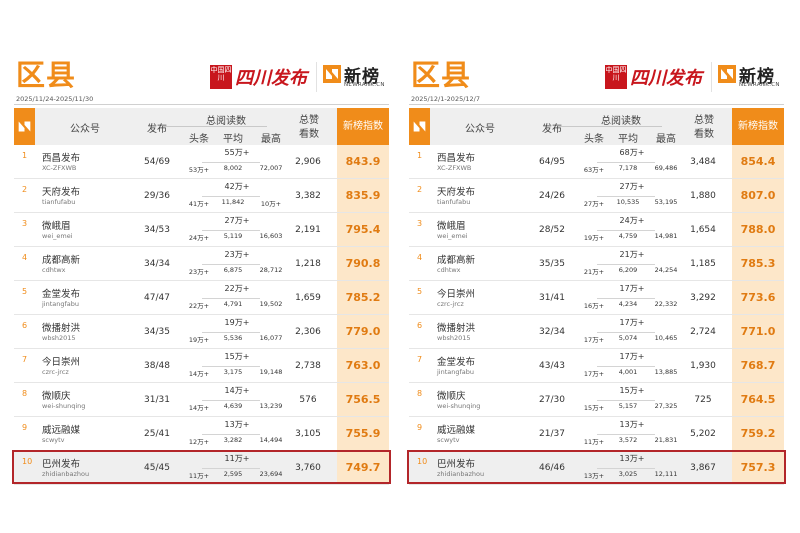 The width and height of the screenshot is (800, 533). Describe the element at coordinates (237, 152) in the screenshot. I see `total-reads: 55万+` at that location.